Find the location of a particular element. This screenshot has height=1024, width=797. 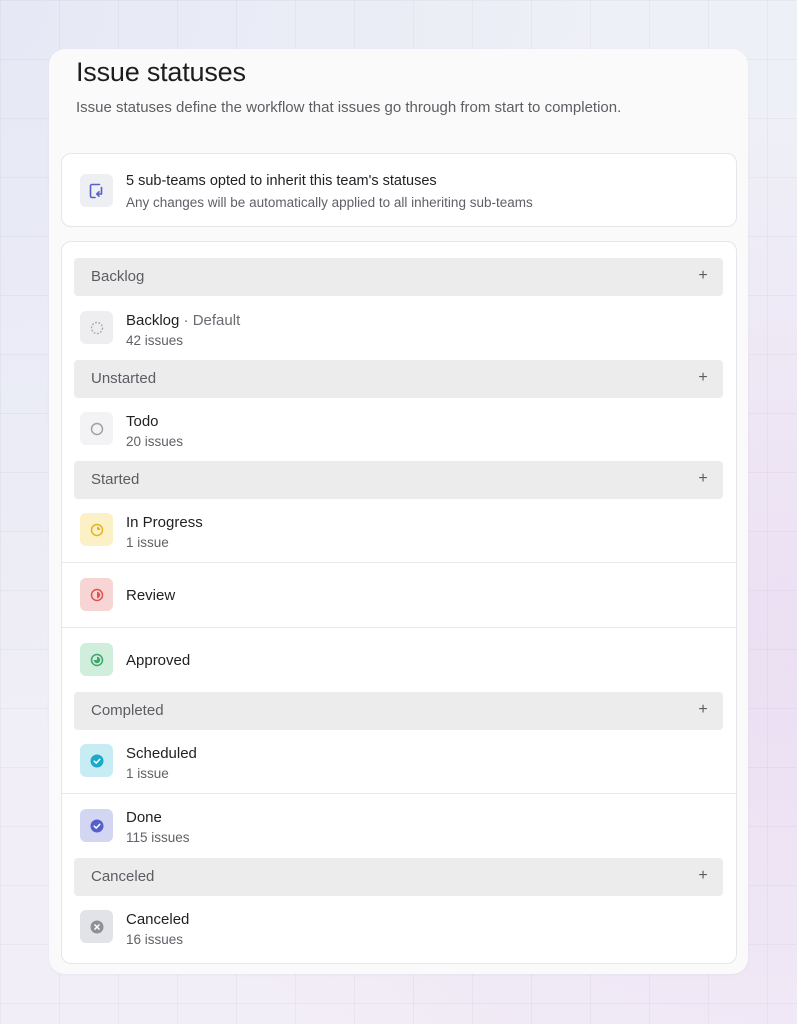

group-header-completed: Completed + is located at coordinates (398, 711).